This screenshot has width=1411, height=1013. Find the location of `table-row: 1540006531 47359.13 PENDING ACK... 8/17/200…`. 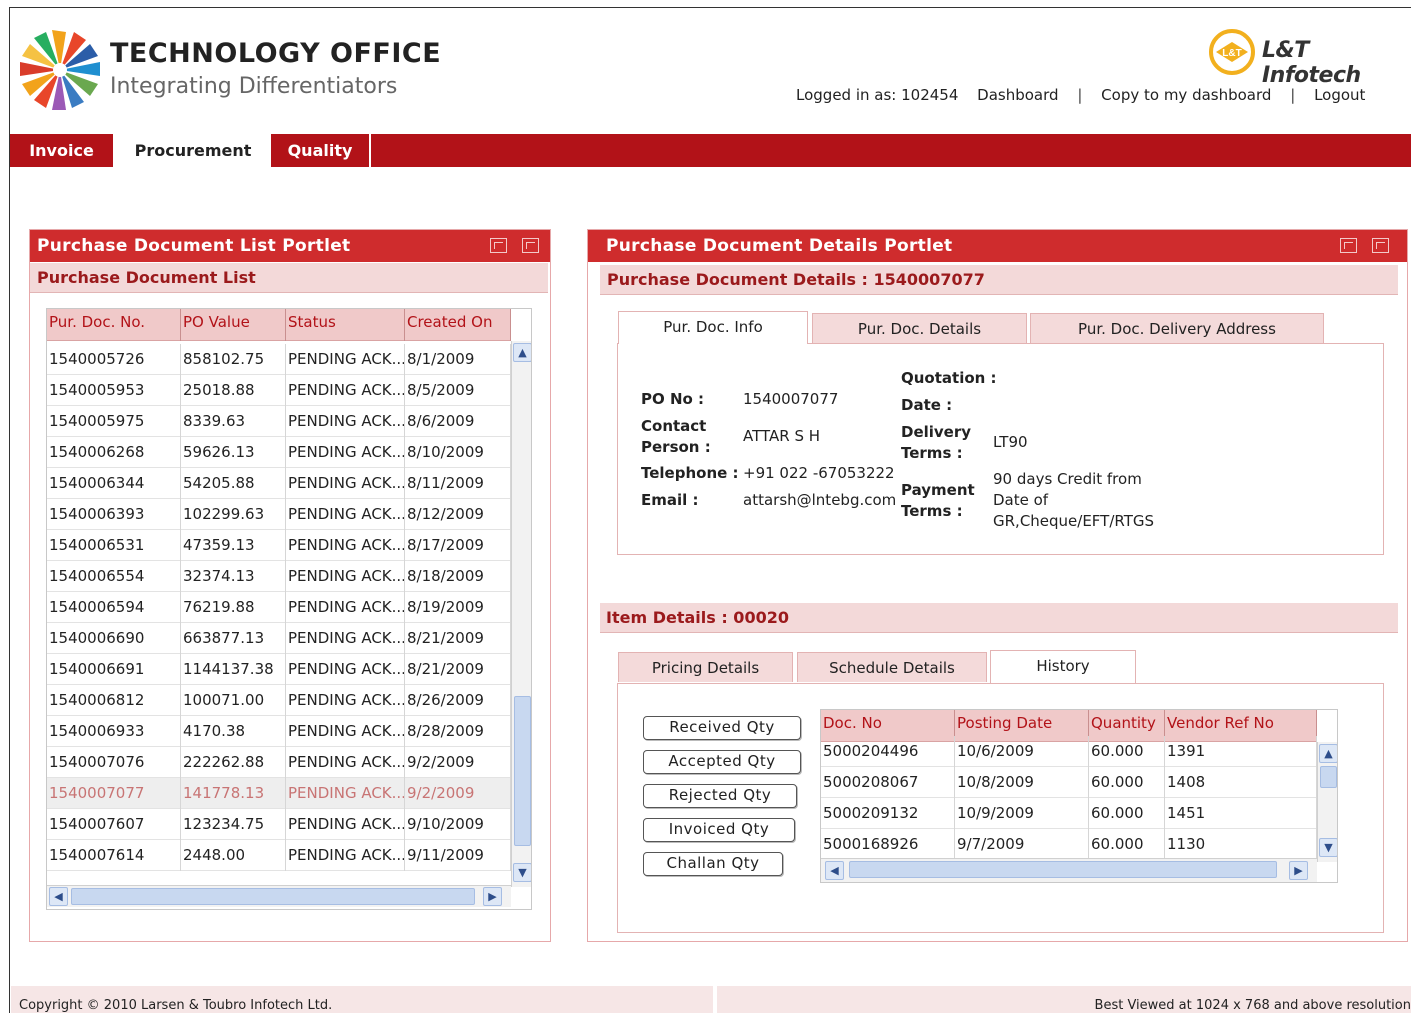

table-row: 1540006531 47359.13 PENDING ACK... 8/17/200… is located at coordinates (279, 545).